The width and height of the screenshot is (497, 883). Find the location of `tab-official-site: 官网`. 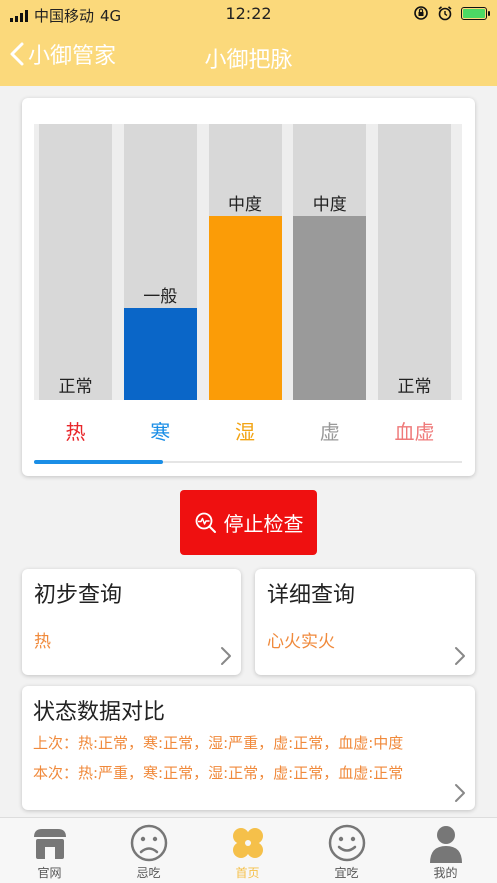

tab-official-site: 官网 is located at coordinates (49, 850).